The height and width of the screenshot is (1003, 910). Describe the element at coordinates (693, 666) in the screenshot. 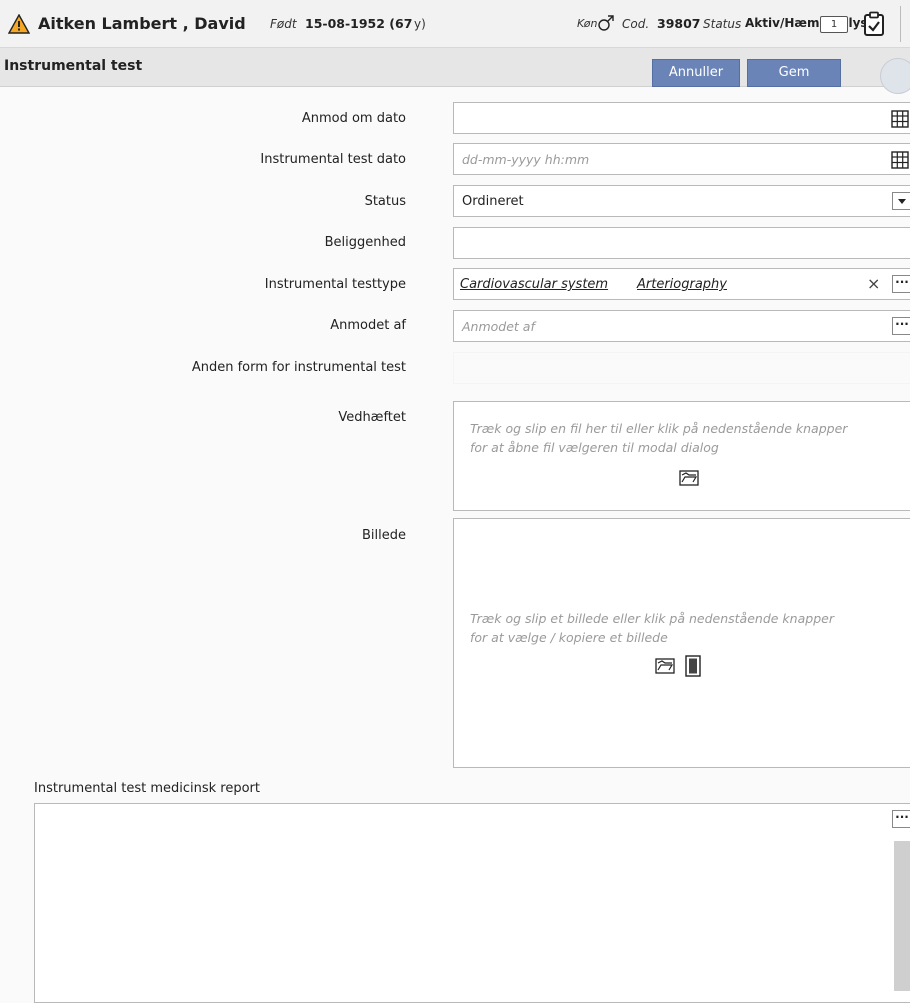

I see `tablet-icon` at that location.